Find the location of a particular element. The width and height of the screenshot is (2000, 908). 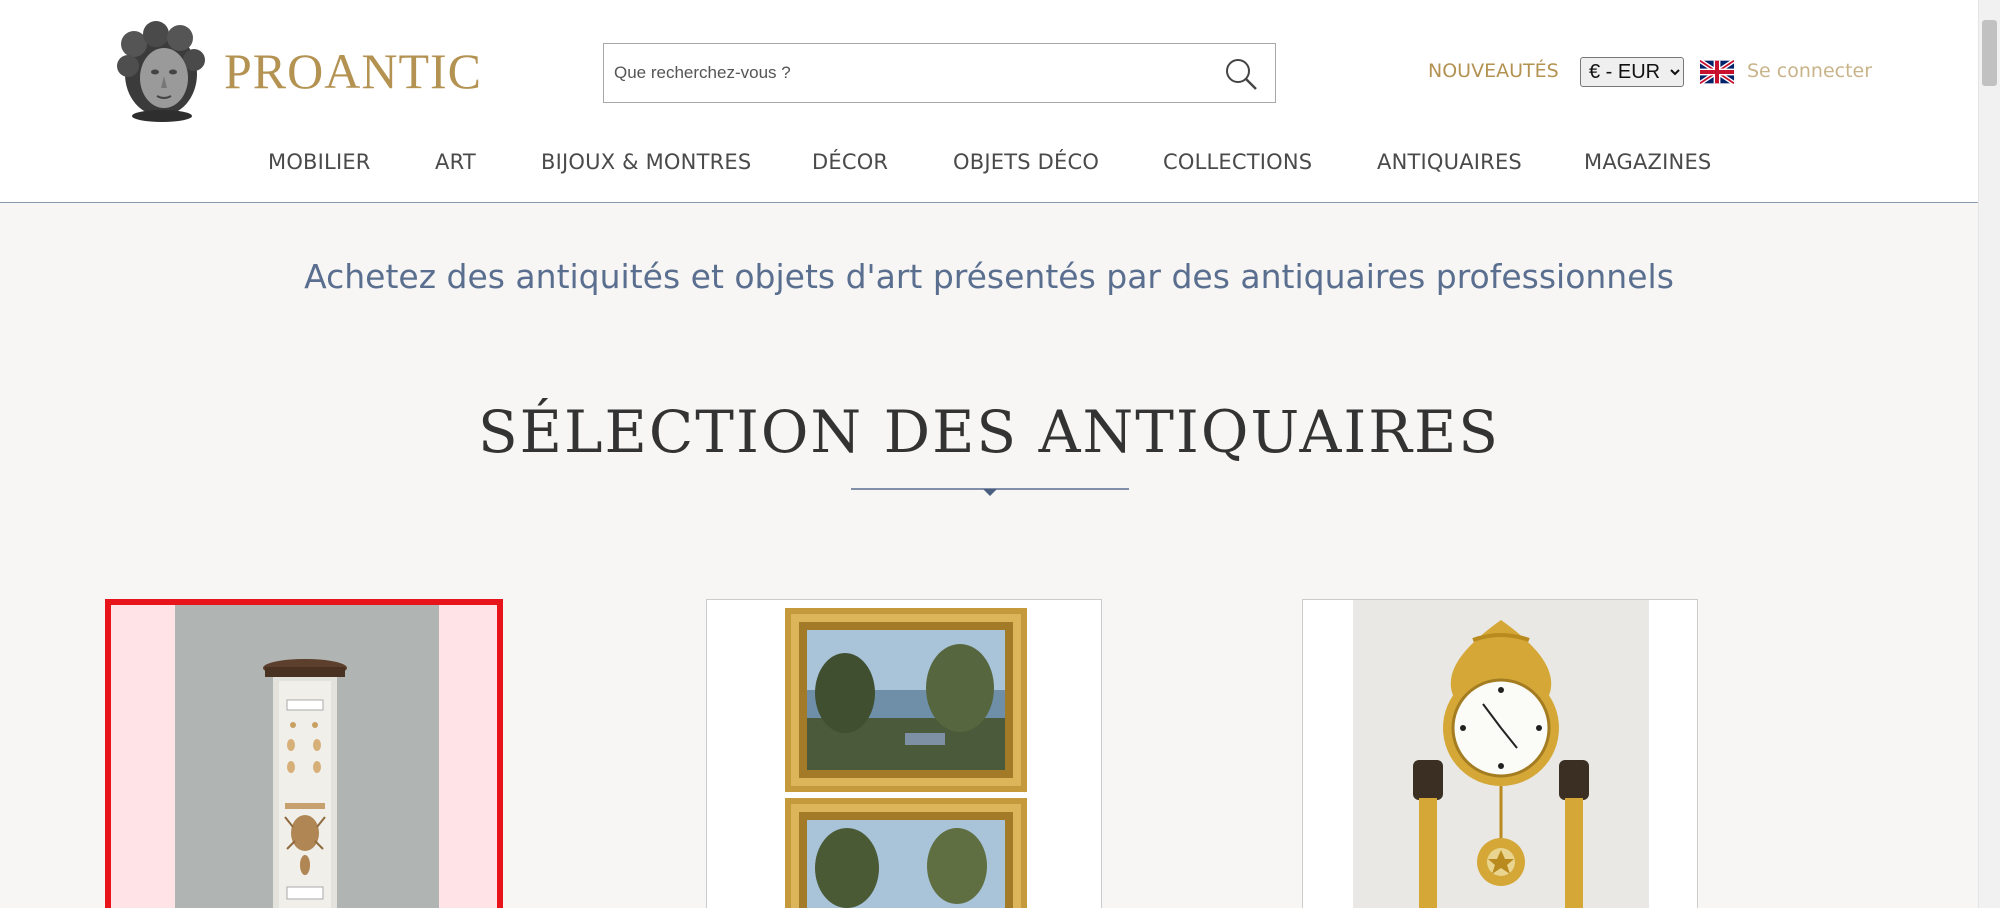

scrollbar-thumb is located at coordinates (1989, 53).